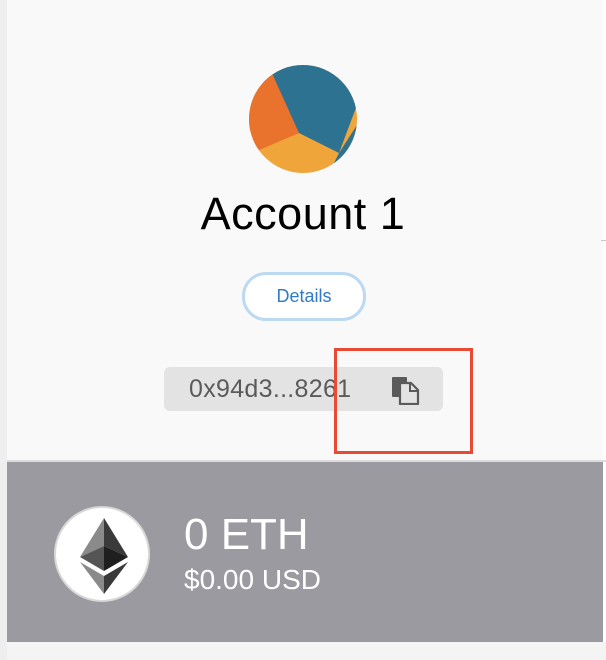 This screenshot has height=660, width=606. I want to click on bottom-strip, so click(306, 651).